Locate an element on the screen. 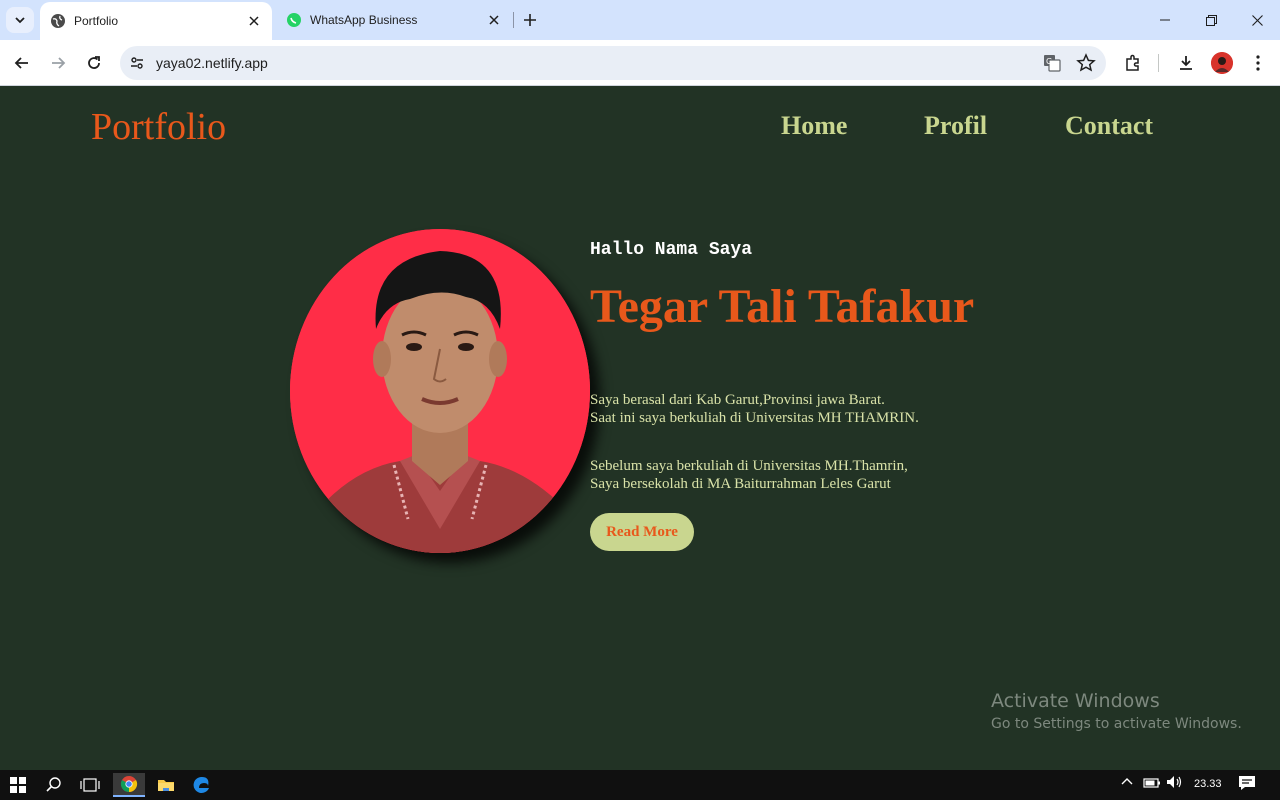  bookmark-star-icon is located at coordinates (1086, 65).